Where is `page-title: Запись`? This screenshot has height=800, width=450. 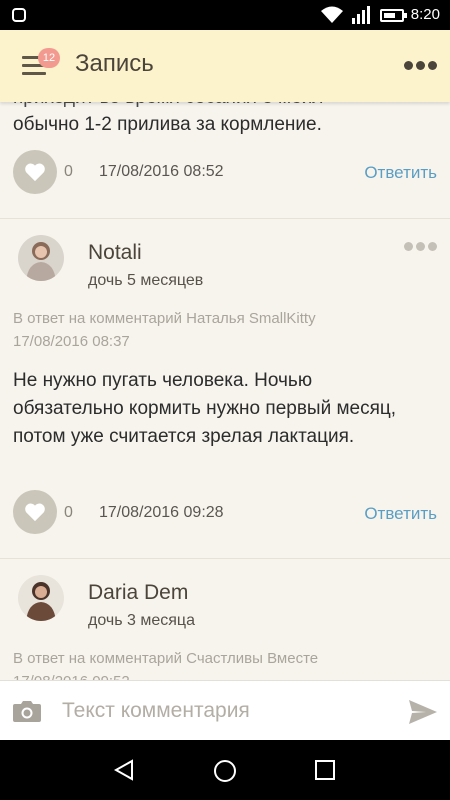 page-title: Запись is located at coordinates (114, 63).